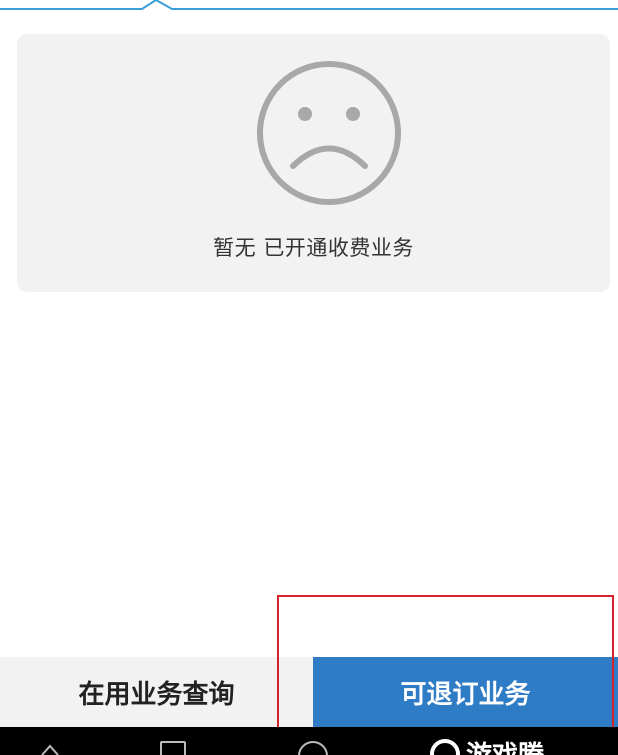 The height and width of the screenshot is (755, 618). What do you see at coordinates (445, 746) in the screenshot?
I see `watermark-logo-icon` at bounding box center [445, 746].